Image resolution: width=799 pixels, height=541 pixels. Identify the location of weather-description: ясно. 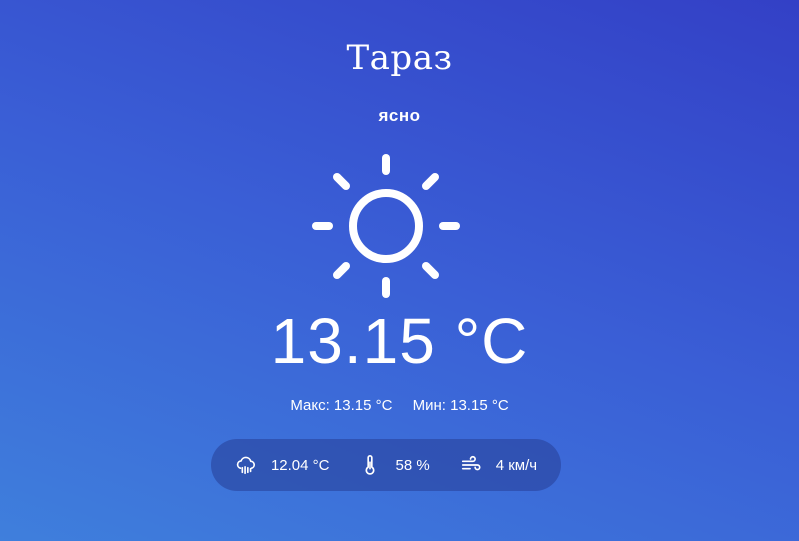
(399, 115).